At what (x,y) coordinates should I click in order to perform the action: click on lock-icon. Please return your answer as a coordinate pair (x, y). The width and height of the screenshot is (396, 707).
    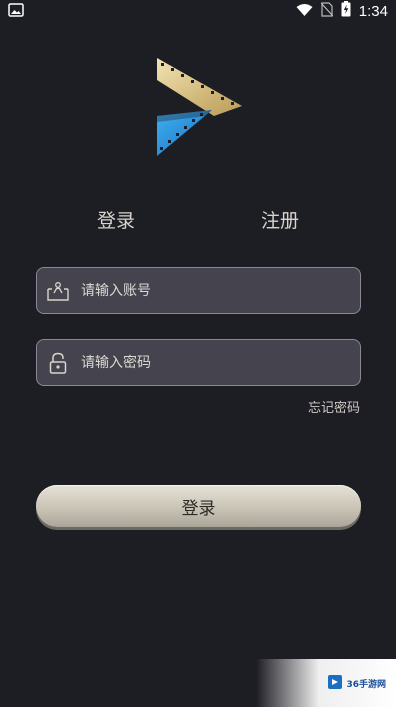
    Looking at the image, I should click on (58, 363).